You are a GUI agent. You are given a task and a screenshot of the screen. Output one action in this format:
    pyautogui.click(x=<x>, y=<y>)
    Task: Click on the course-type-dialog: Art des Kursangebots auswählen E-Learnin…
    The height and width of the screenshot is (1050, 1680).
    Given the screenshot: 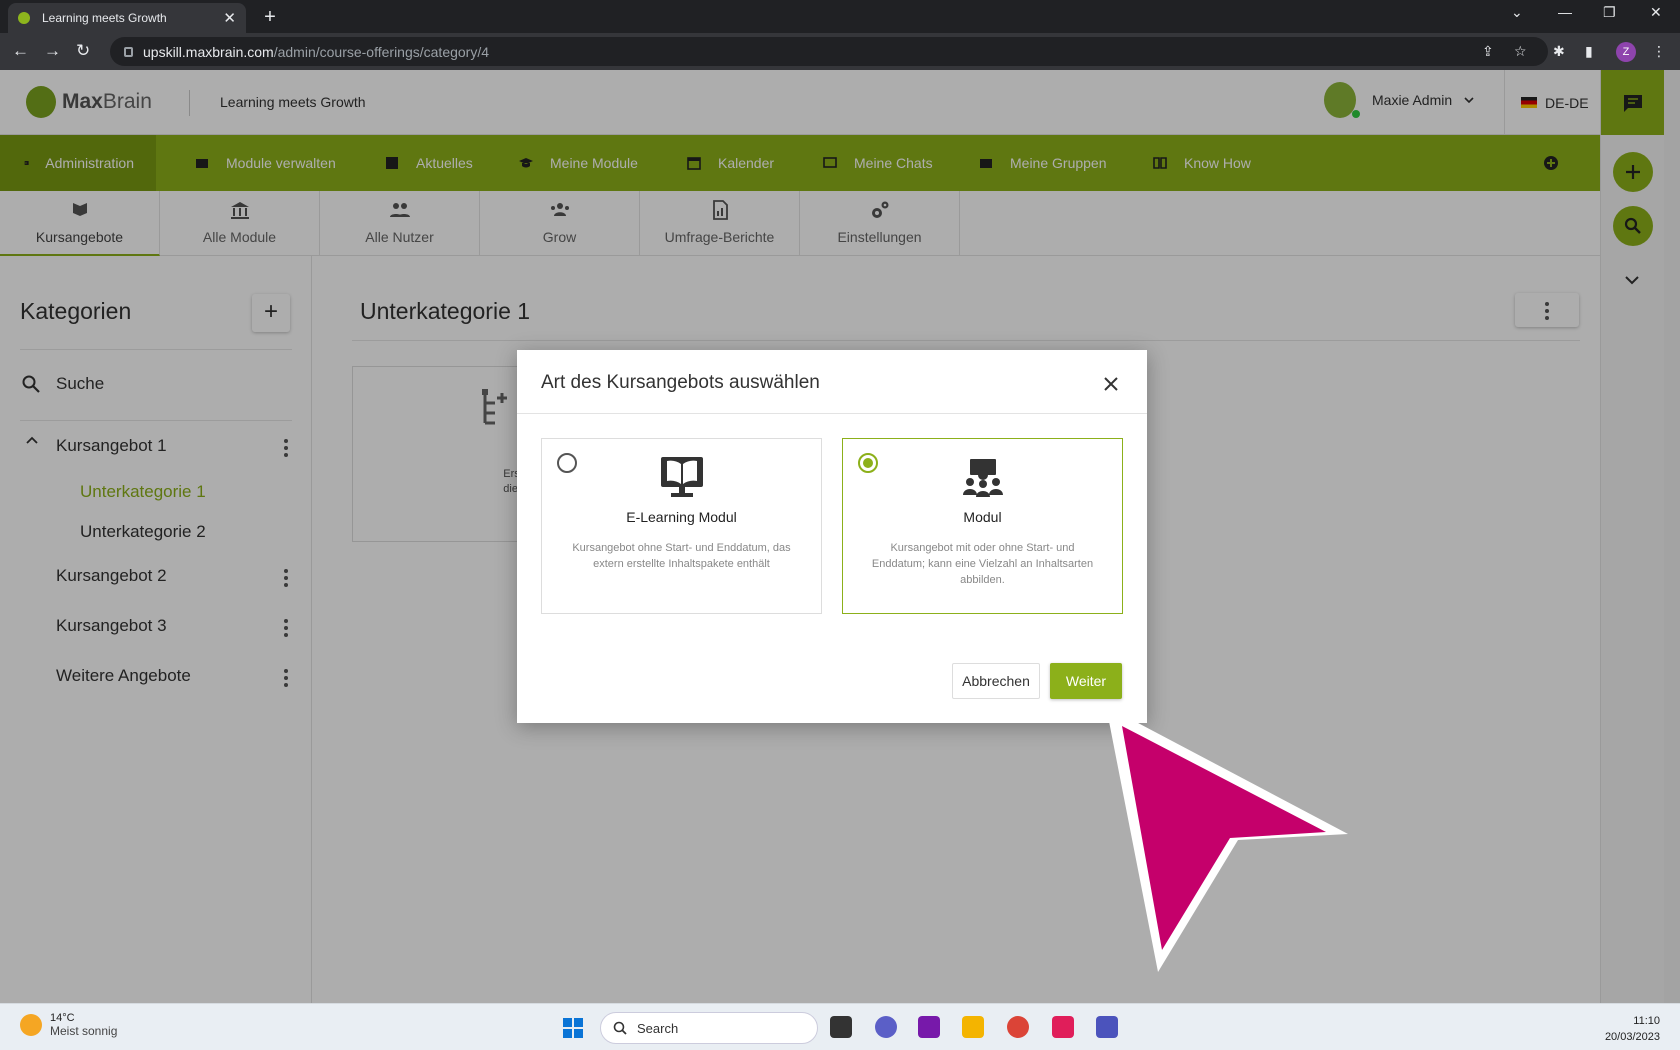 What is the action you would take?
    pyautogui.click(x=832, y=536)
    